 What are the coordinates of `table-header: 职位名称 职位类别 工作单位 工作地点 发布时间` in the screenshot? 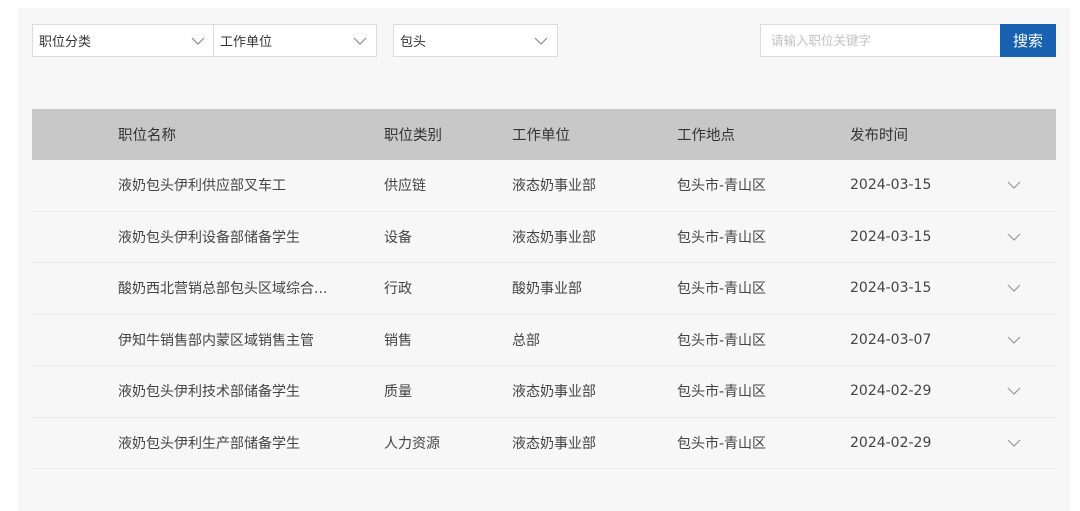 It's located at (544, 134).